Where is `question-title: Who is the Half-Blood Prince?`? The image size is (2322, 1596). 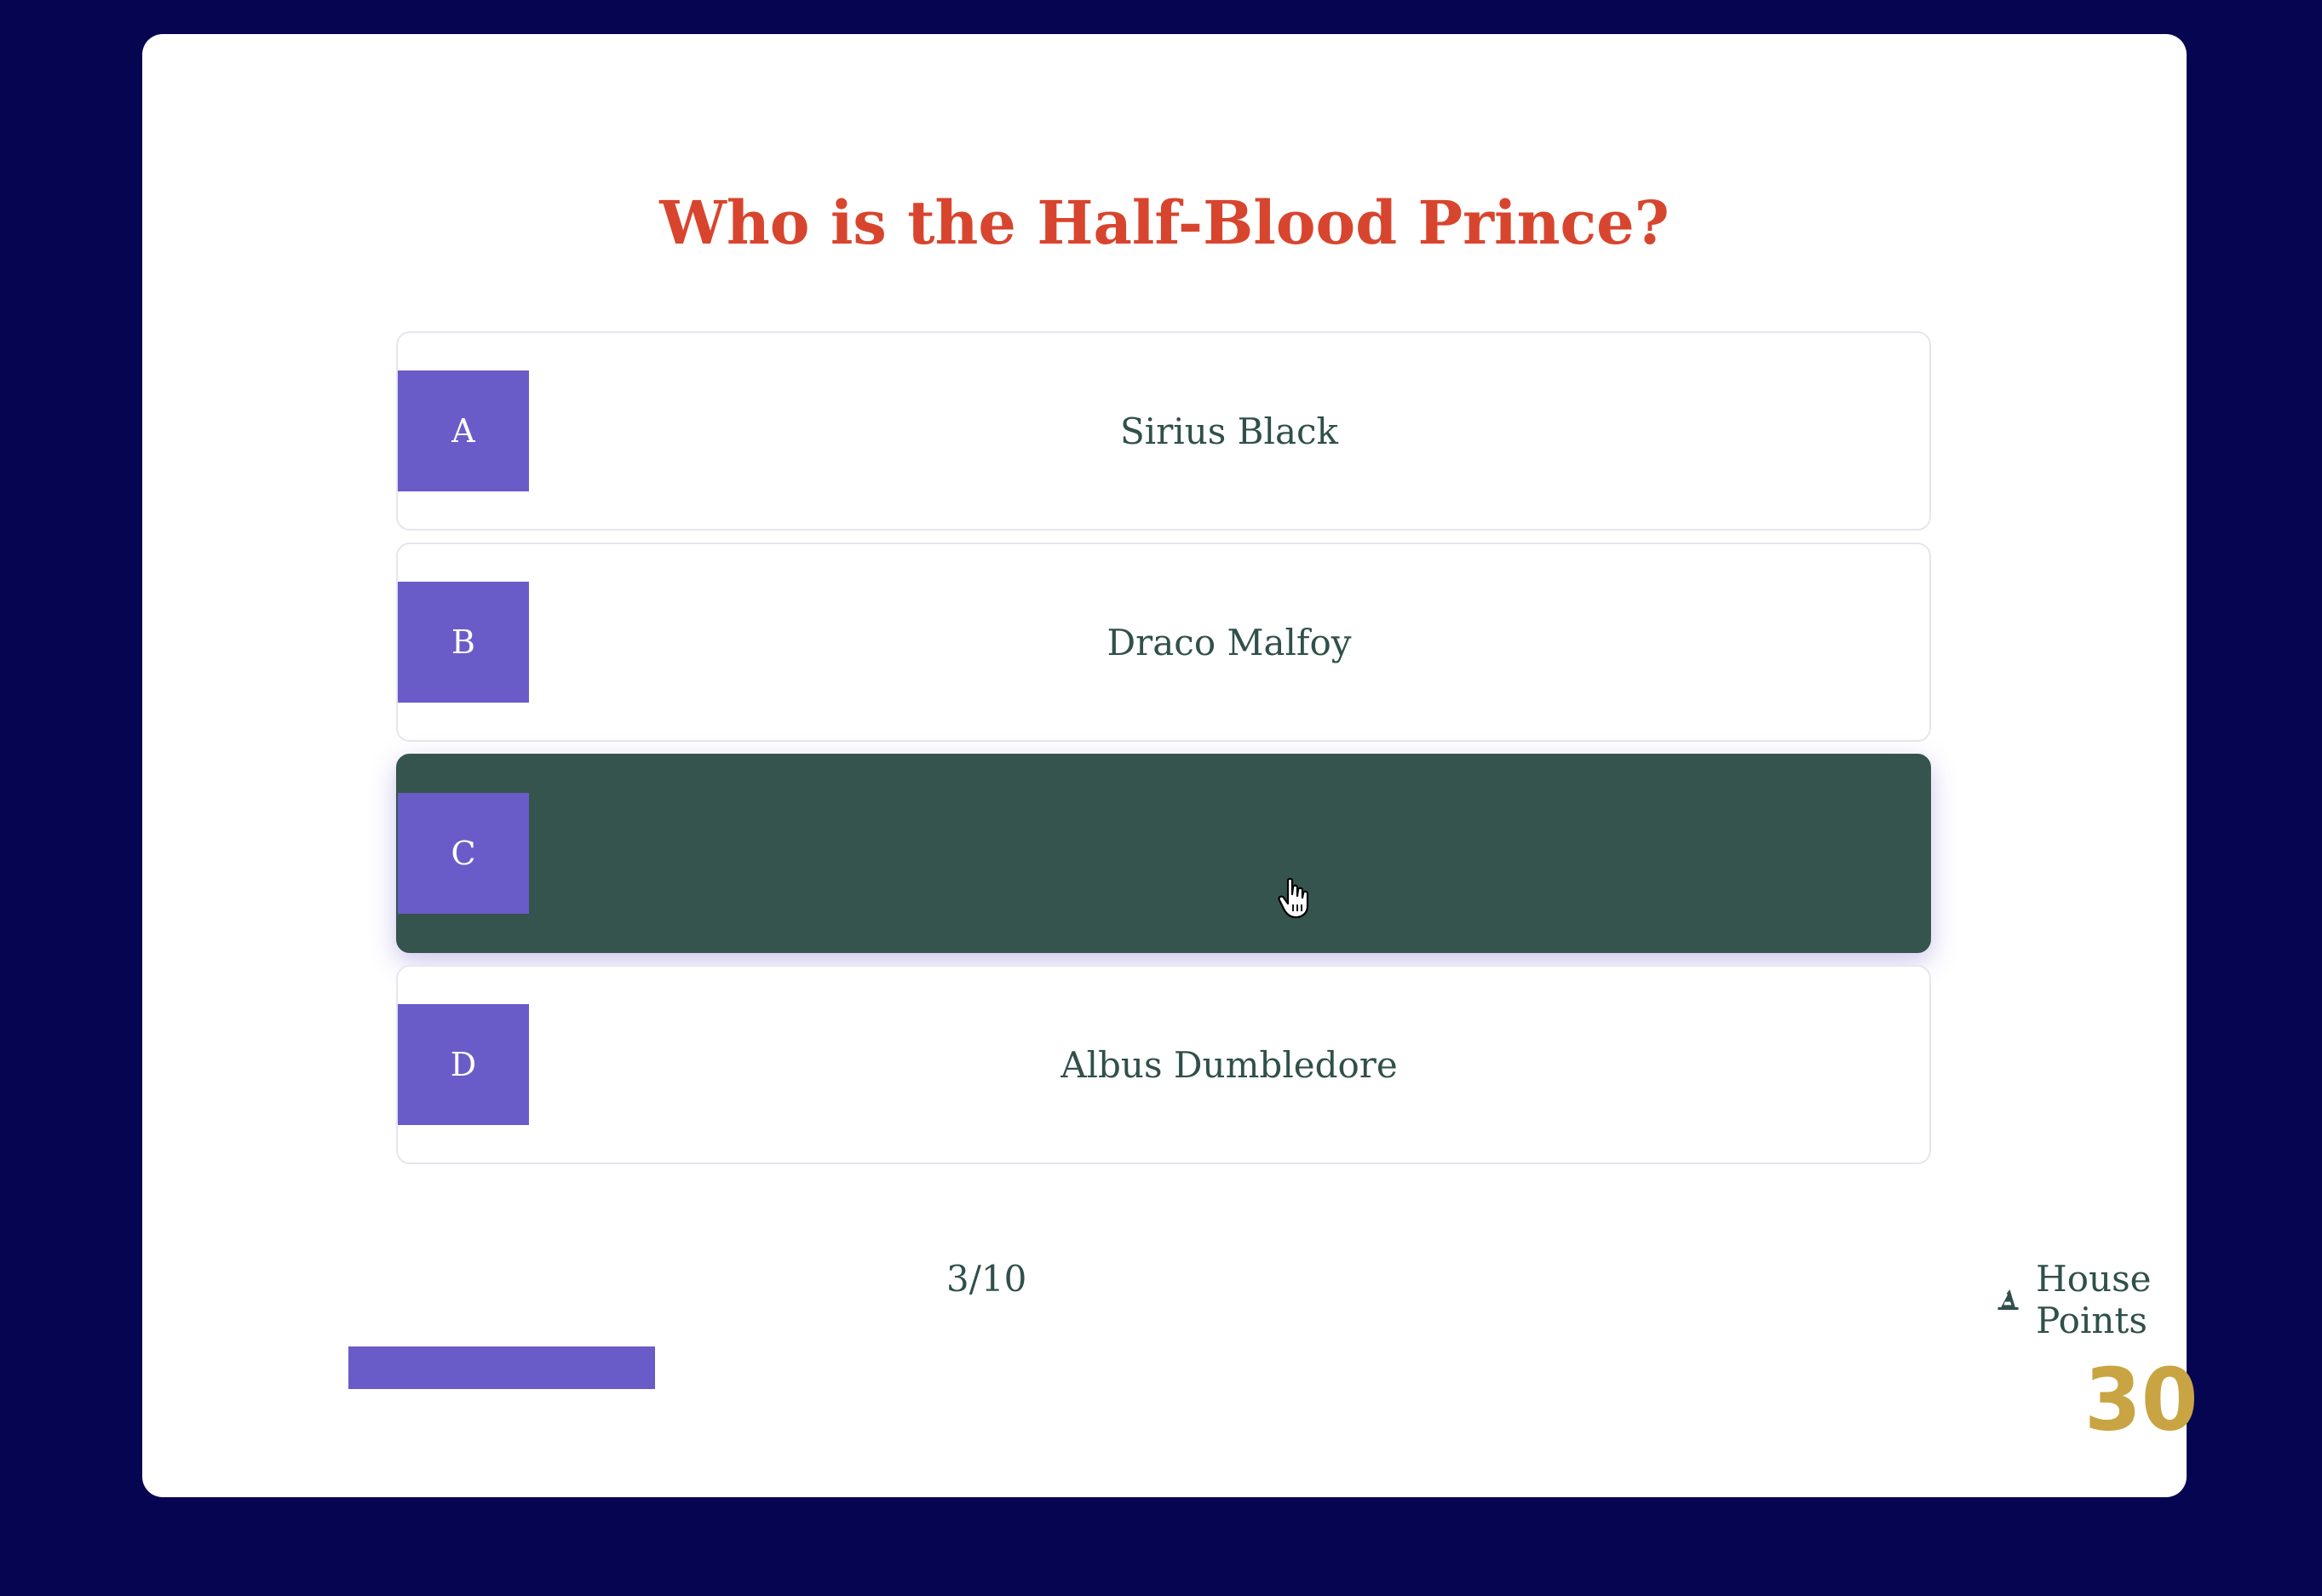 question-title: Who is the Half-Blood Prince? is located at coordinates (1164, 222).